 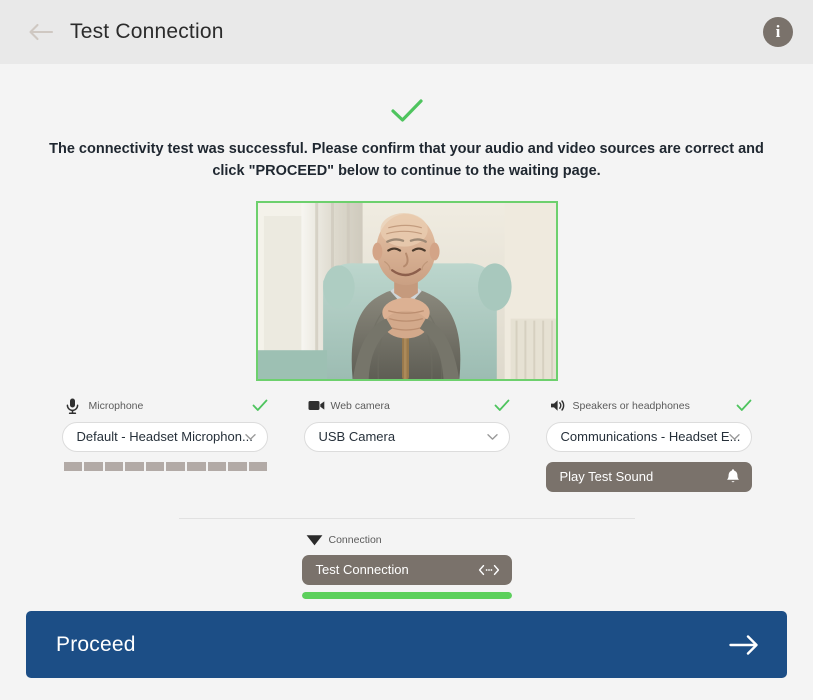 I want to click on device-label-microphone: Microphone, so click(x=116, y=405).